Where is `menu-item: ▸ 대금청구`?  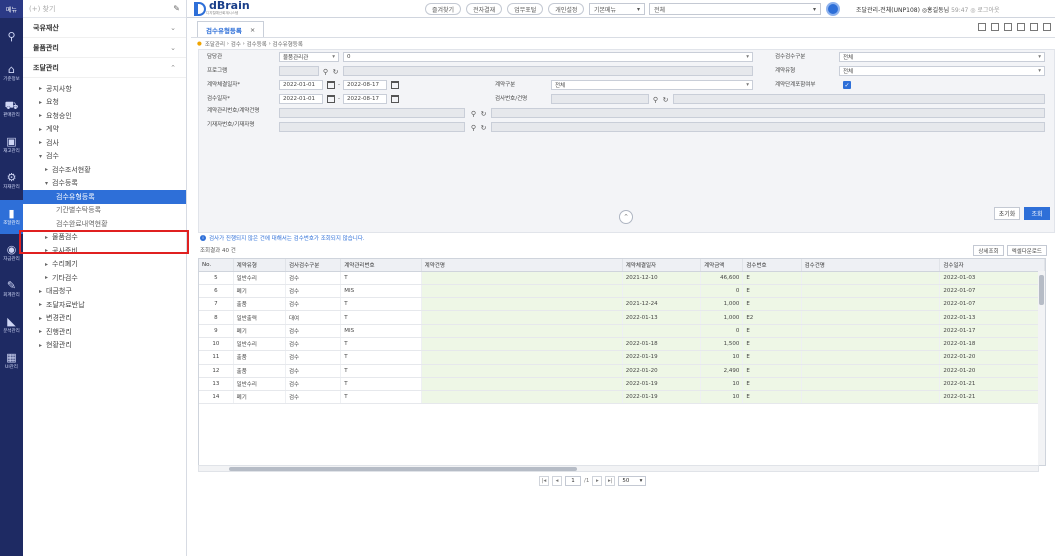
menu-item: ▸ 대금청구 is located at coordinates (104, 292).